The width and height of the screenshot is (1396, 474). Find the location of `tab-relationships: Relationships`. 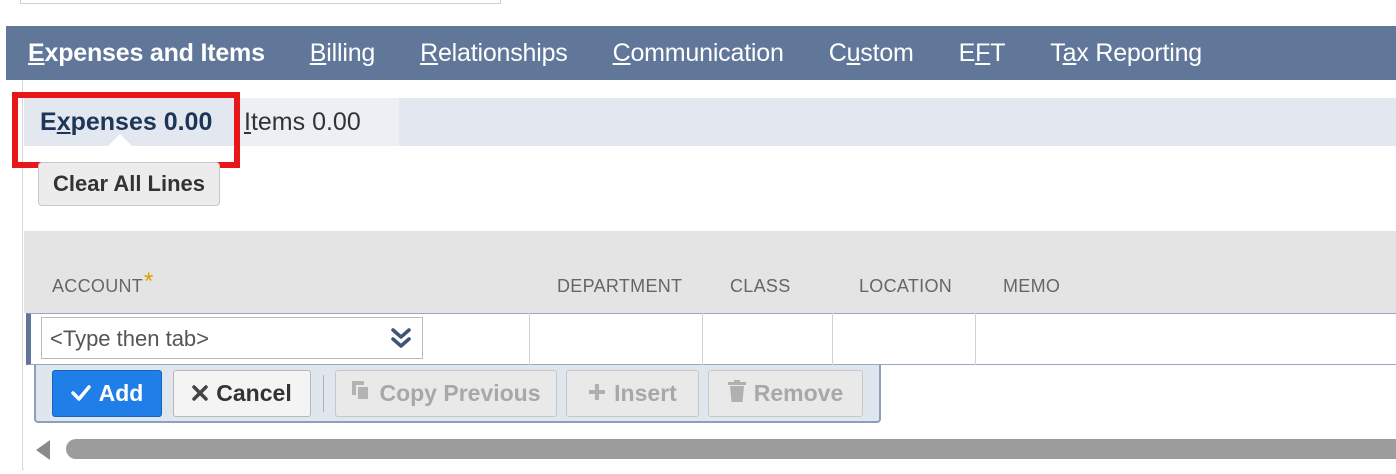

tab-relationships: Relationships is located at coordinates (494, 53).